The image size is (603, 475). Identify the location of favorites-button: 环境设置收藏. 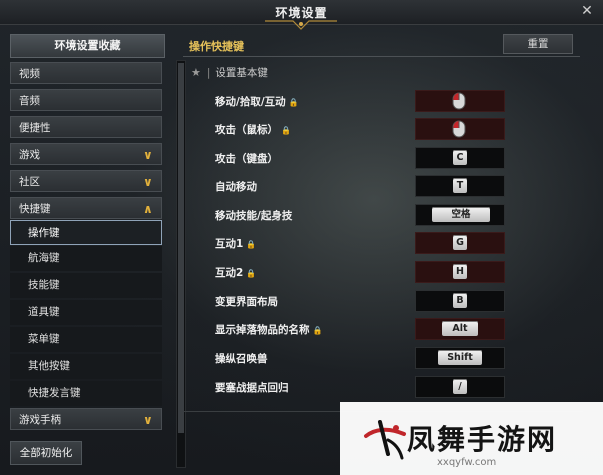
(87, 46).